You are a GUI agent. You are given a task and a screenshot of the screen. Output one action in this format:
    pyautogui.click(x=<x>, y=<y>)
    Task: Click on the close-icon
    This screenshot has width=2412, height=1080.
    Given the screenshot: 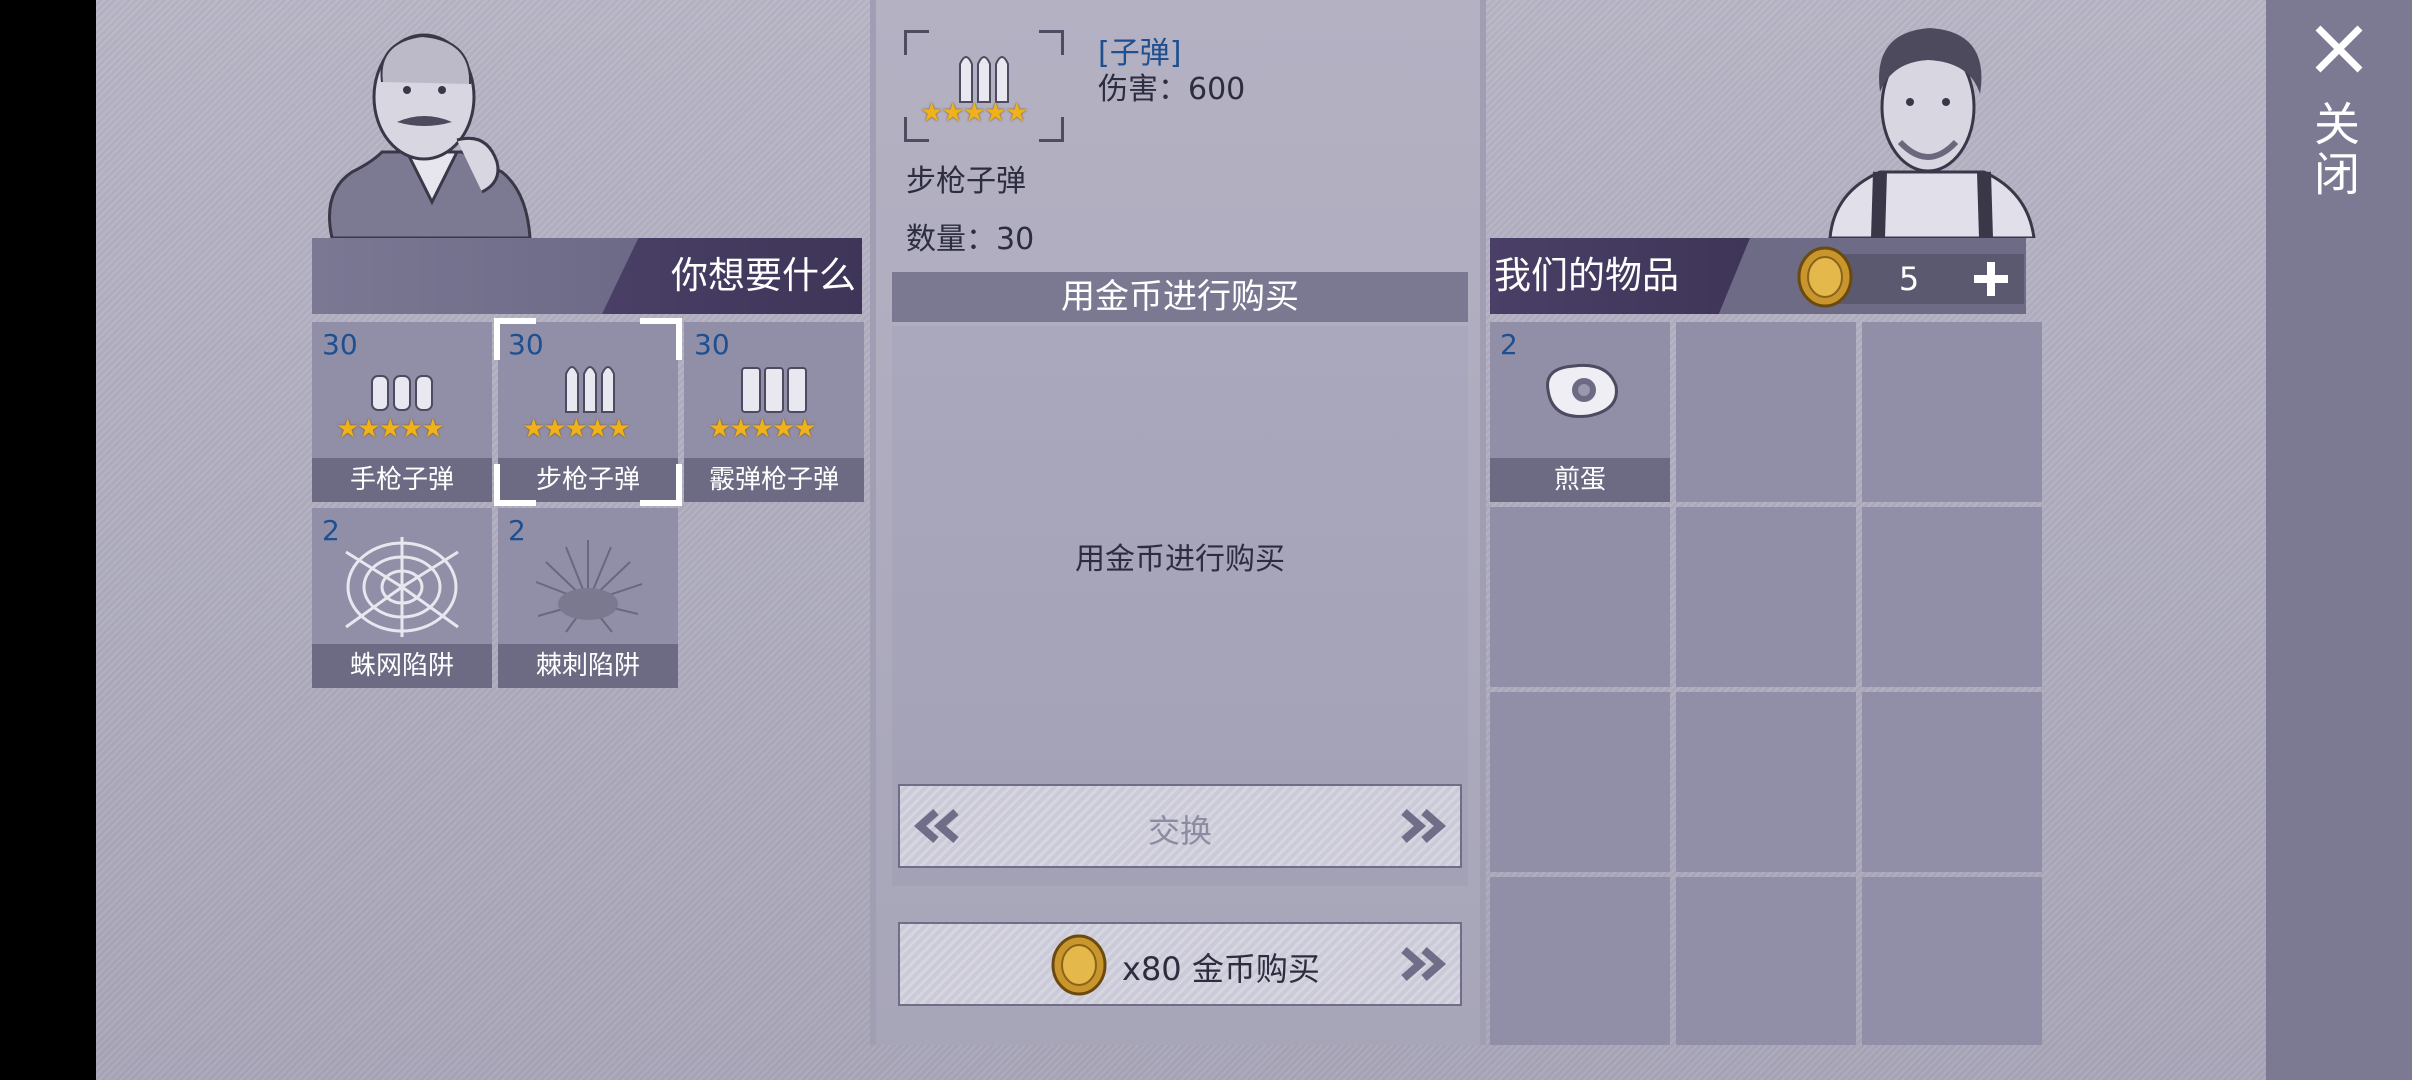 What is the action you would take?
    pyautogui.click(x=2339, y=49)
    